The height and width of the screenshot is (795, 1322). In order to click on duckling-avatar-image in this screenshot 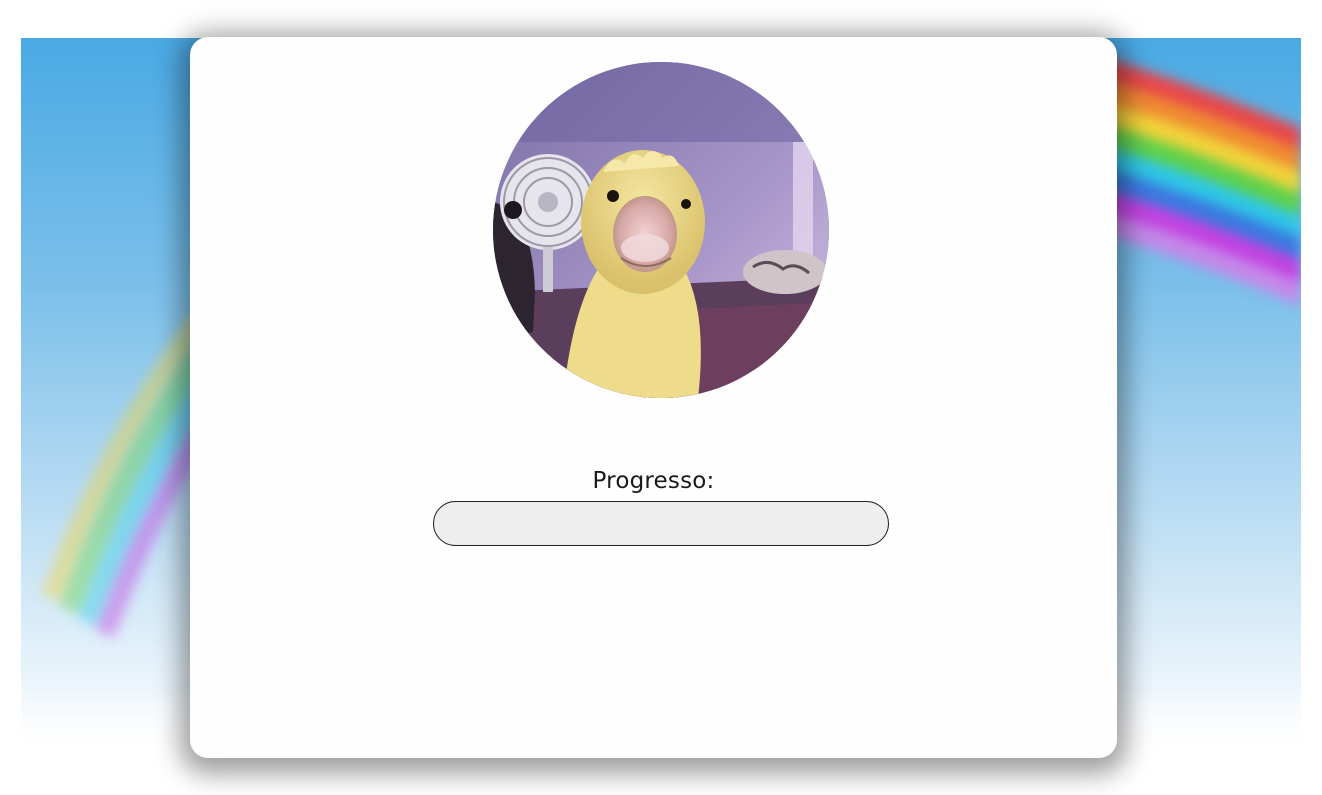, I will do `click(661, 230)`.